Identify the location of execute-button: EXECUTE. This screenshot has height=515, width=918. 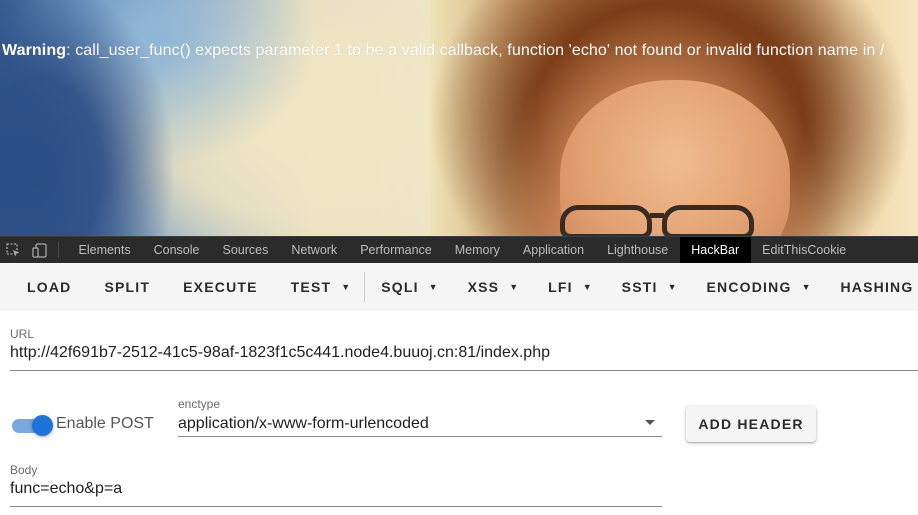
(220, 287).